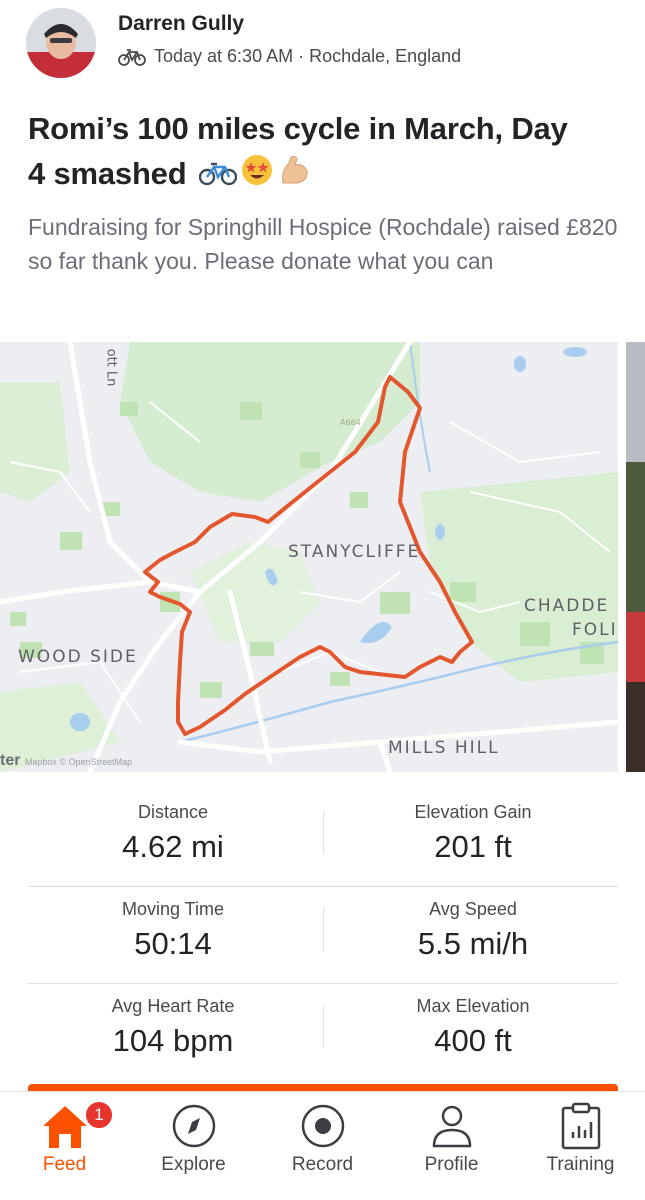 Image resolution: width=645 pixels, height=1200 pixels. Describe the element at coordinates (64, 1164) in the screenshot. I see `tab-label: Feed` at that location.